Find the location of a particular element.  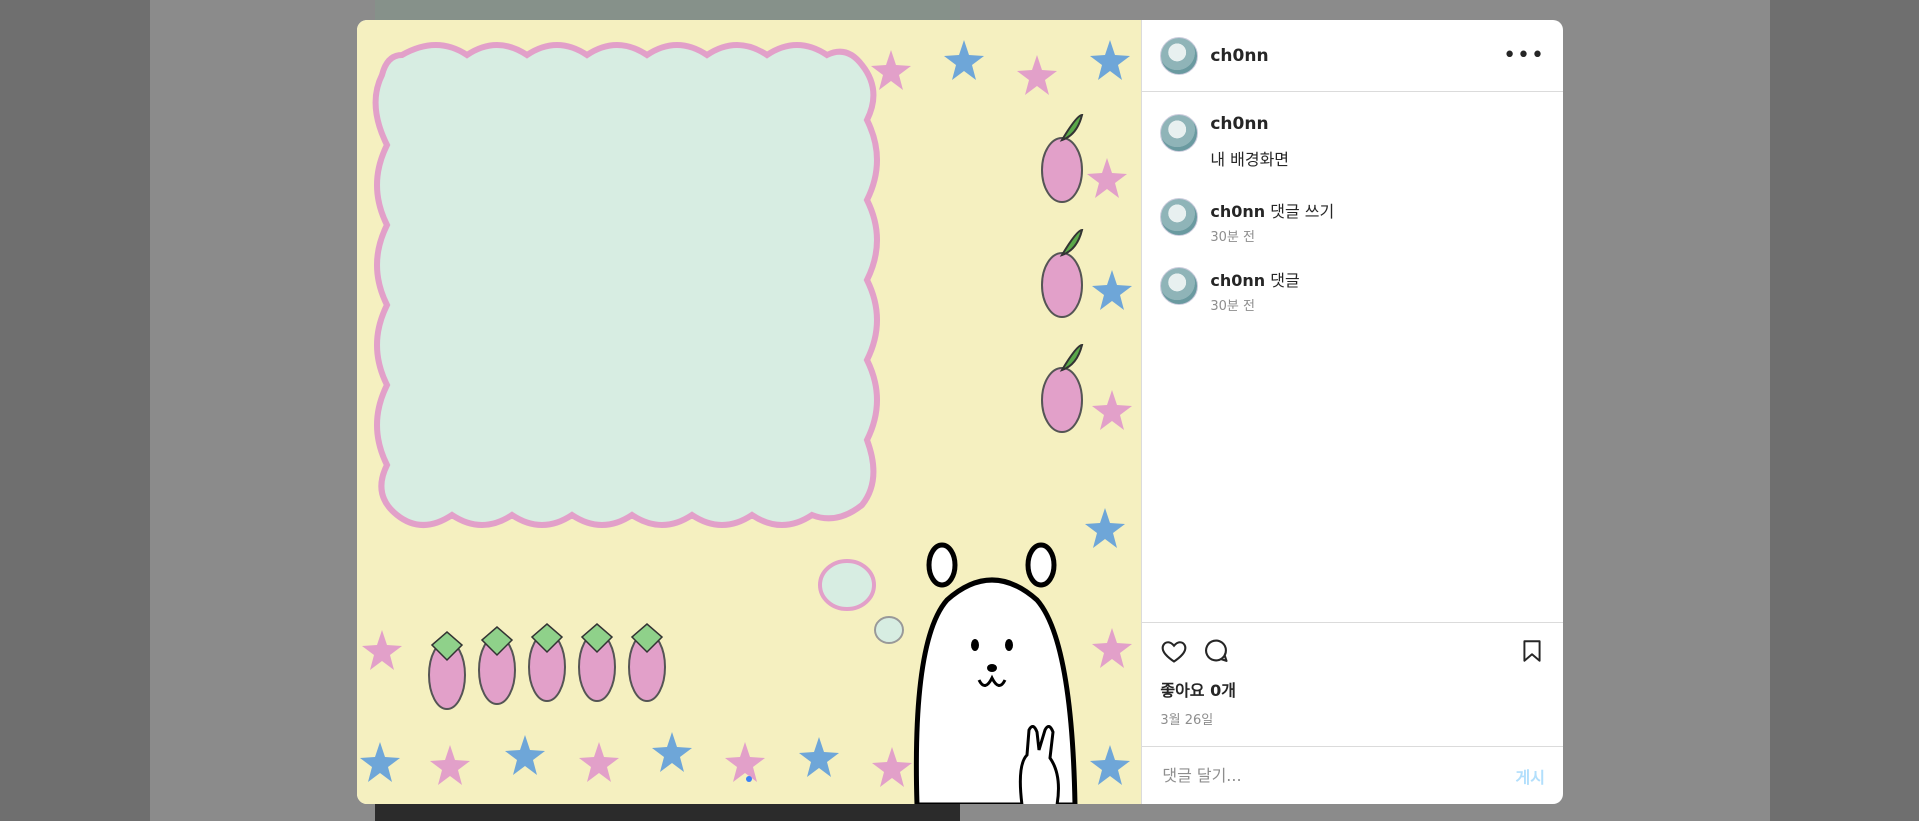

comment-input is located at coordinates (1338, 775).